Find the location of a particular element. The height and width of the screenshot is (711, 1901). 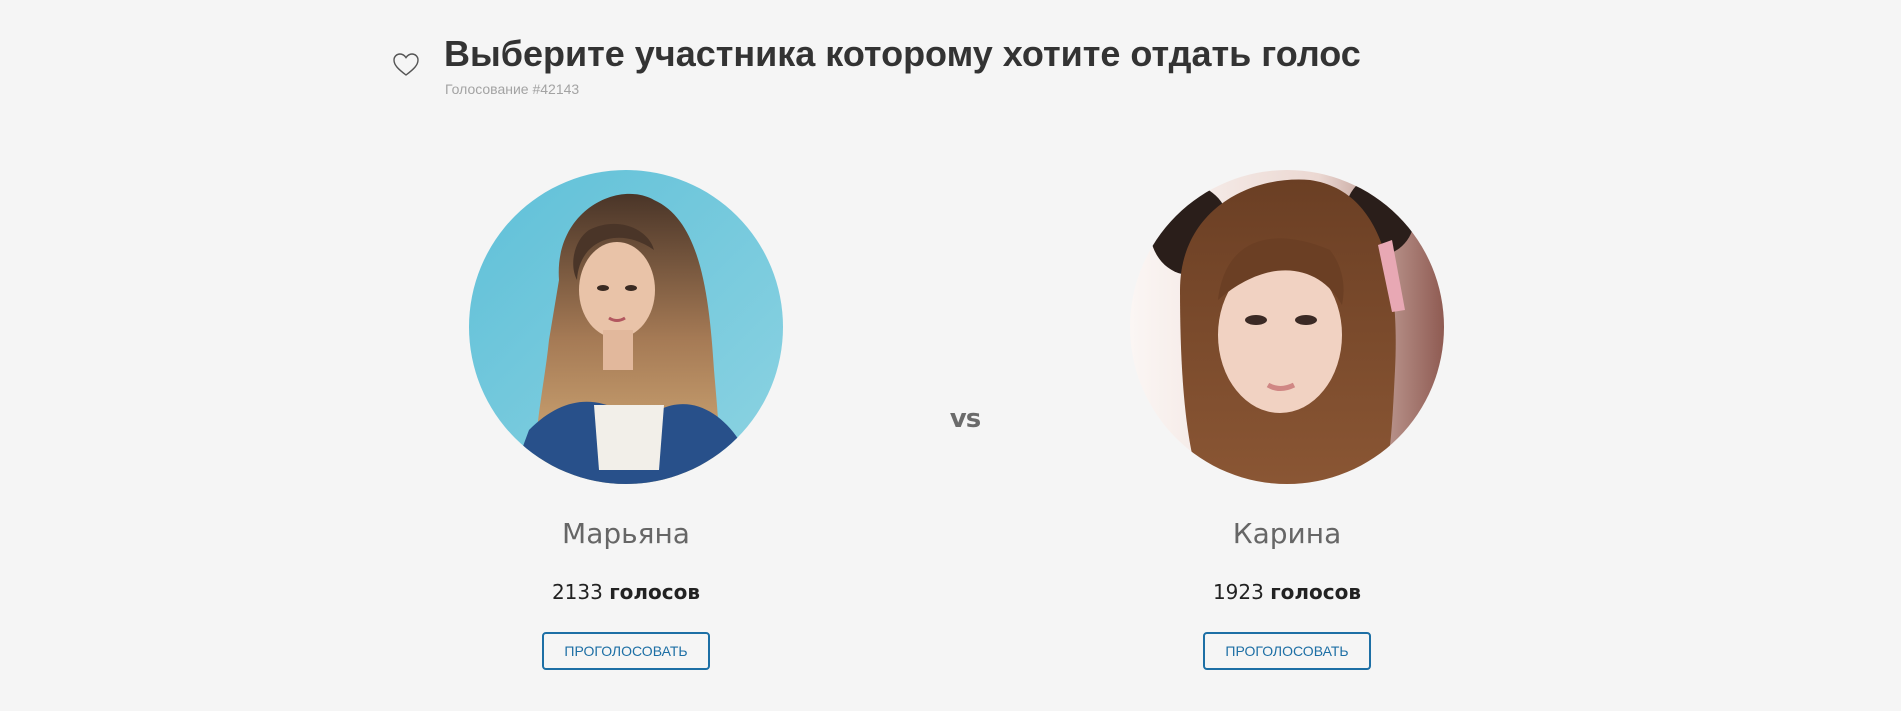

candidate-name: Карина is located at coordinates (1287, 533).